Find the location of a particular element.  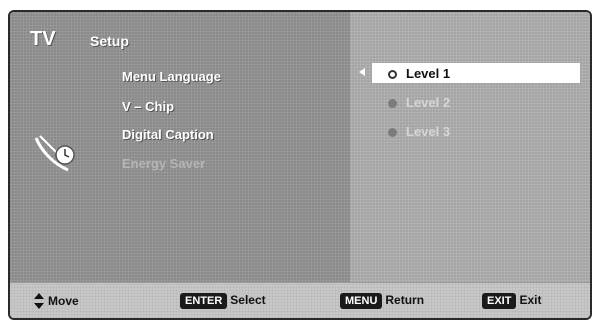

footer-move: Move is located at coordinates (56, 301).